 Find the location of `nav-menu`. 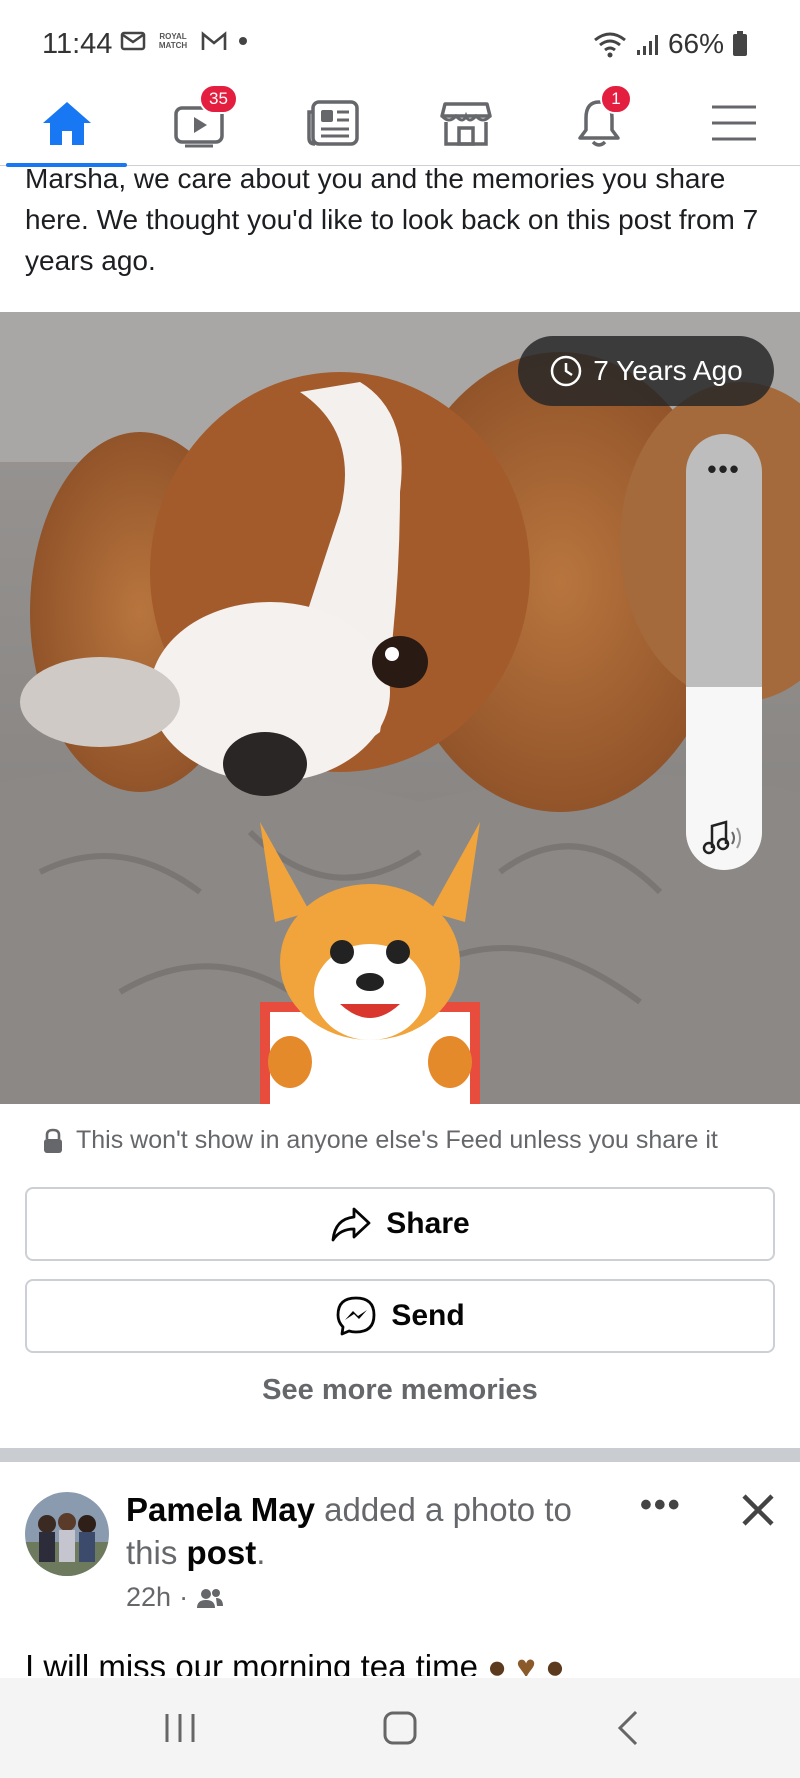

nav-menu is located at coordinates (733, 123).